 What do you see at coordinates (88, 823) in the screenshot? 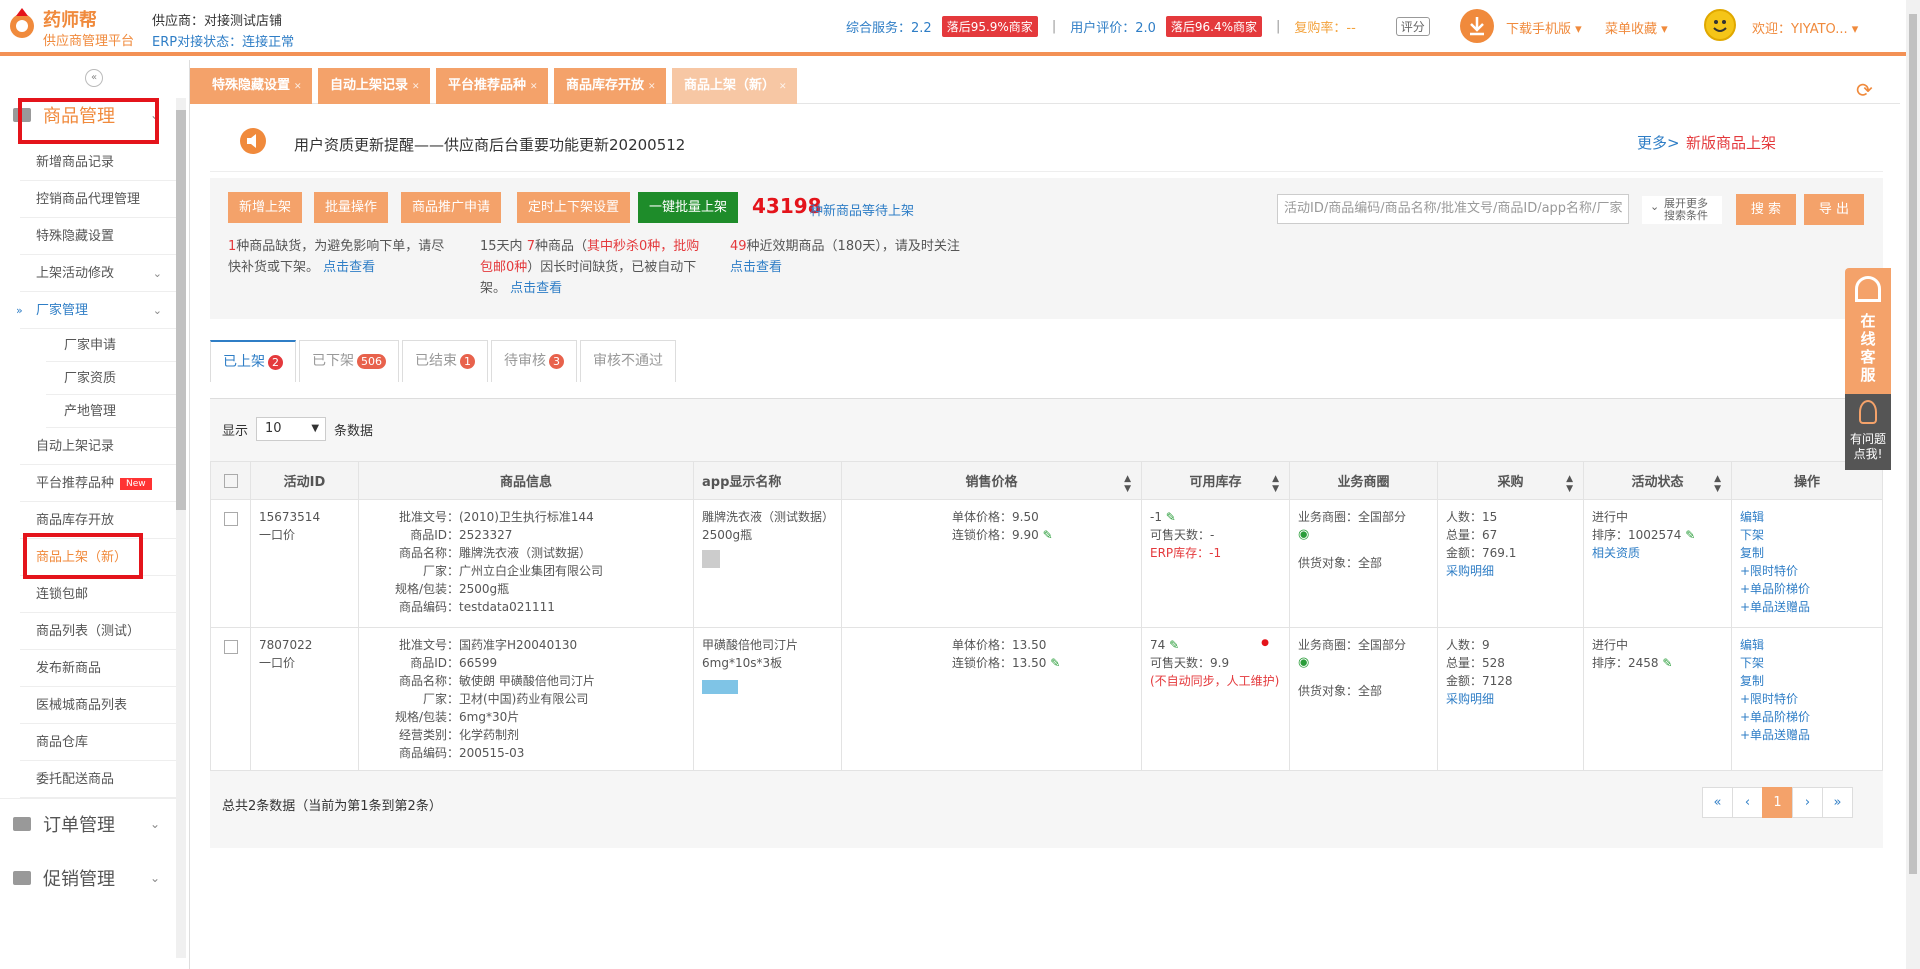
I see `sidebar-group-orders: 订单管理 ⌄` at bounding box center [88, 823].